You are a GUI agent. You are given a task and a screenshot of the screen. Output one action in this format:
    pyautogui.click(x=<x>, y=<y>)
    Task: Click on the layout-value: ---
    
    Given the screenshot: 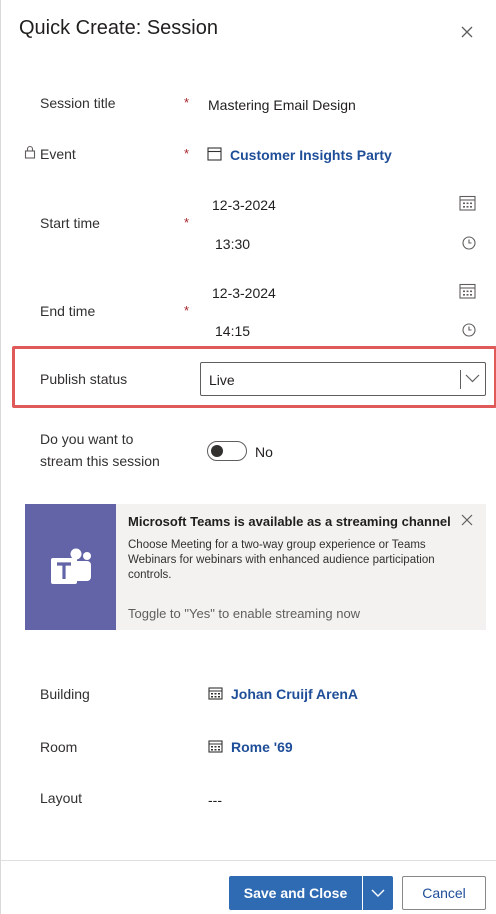 What is the action you would take?
    pyautogui.click(x=215, y=800)
    